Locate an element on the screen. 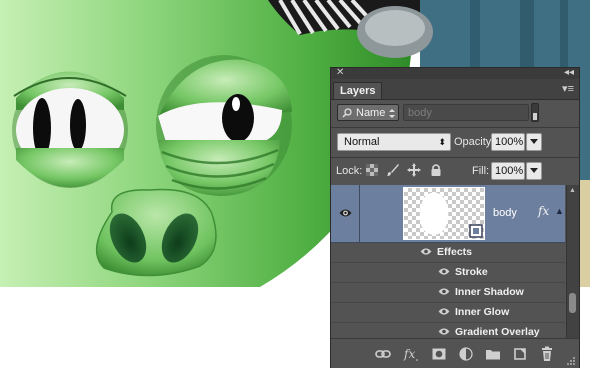 Image resolution: width=590 pixels, height=375 pixels. layers-bottom-toolbar: fx is located at coordinates (455, 353).